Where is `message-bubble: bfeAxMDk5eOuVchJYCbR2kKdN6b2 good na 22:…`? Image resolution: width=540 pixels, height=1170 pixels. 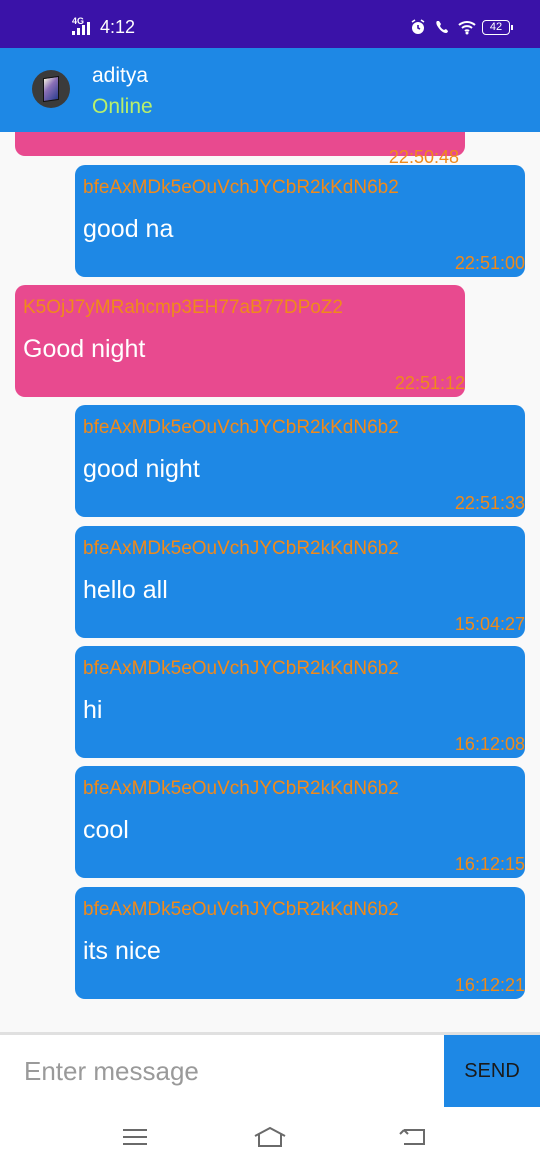
message-bubble: bfeAxMDk5eOuVchJYCbR2kKdN6b2 good na 22:… is located at coordinates (300, 221).